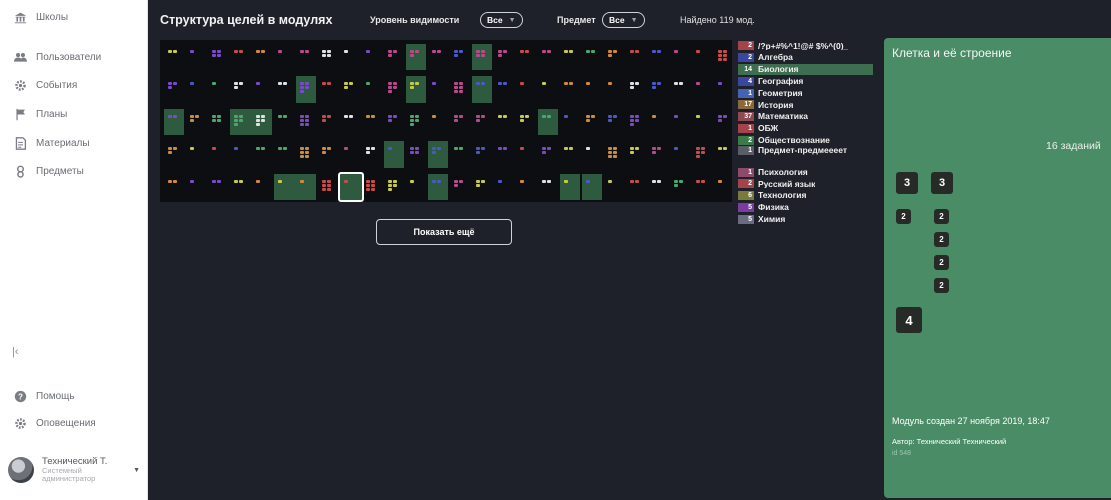  I want to click on collapse-sidebar-icon: |‹, so click(15, 352).